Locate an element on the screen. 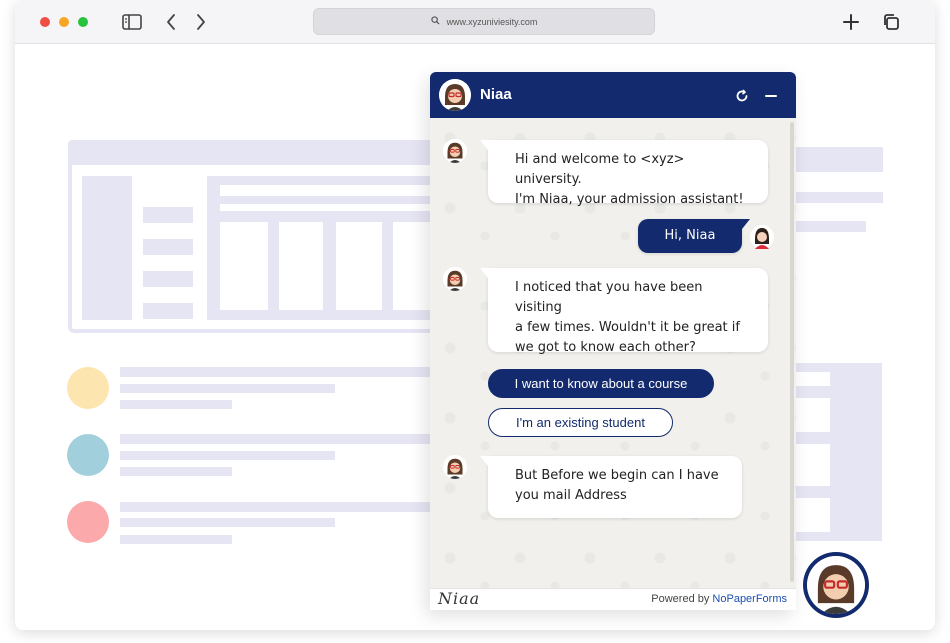 The width and height of the screenshot is (950, 643). sidebar-toggle-icon is located at coordinates (132, 22).